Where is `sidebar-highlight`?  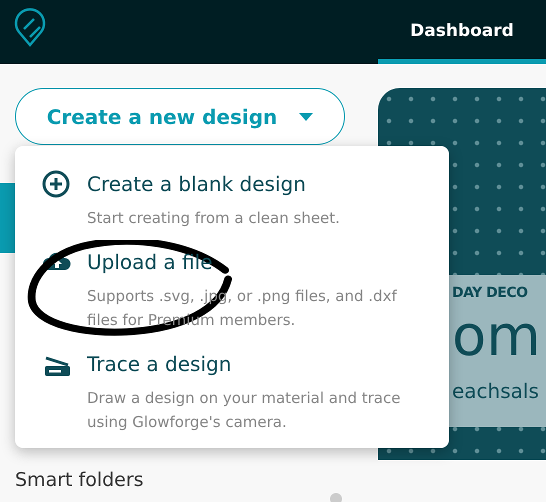 sidebar-highlight is located at coordinates (7, 218).